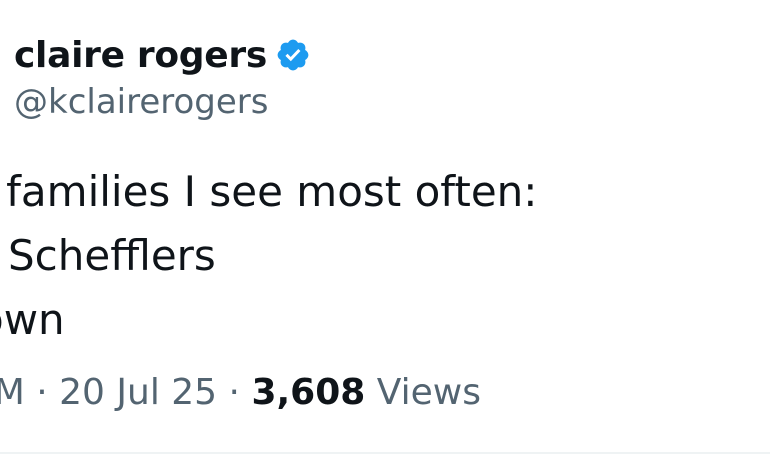 The height and width of the screenshot is (466, 770). Describe the element at coordinates (385, 453) in the screenshot. I see `divider` at that location.